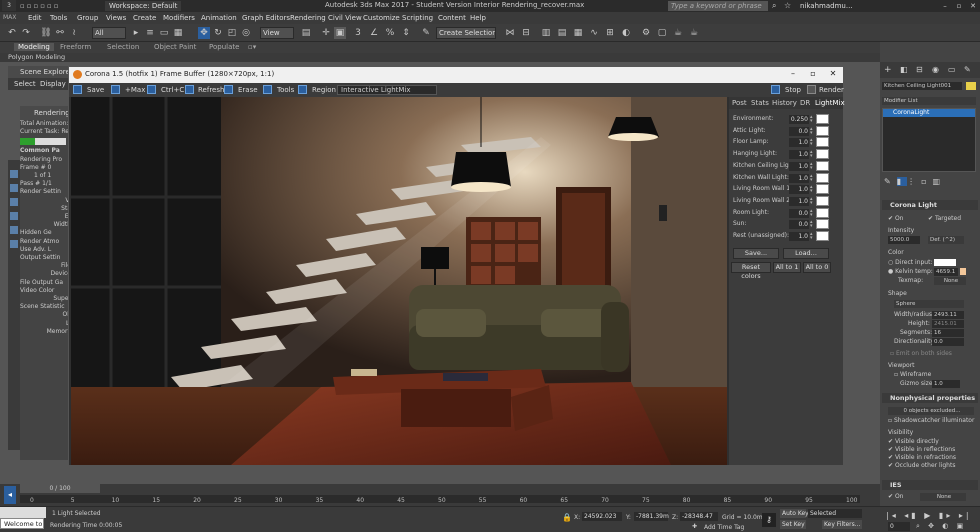 This screenshot has width=980, height=532. Describe the element at coordinates (277, 33) in the screenshot. I see `reference-coordinate-dropdown: View` at that location.